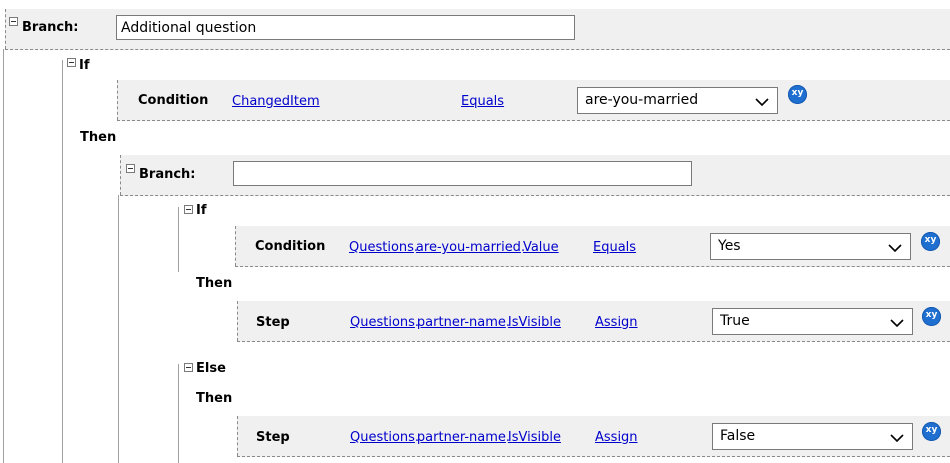 The image size is (950, 463). What do you see at coordinates (211, 368) in the screenshot?
I see `nested-else-label: Else` at bounding box center [211, 368].